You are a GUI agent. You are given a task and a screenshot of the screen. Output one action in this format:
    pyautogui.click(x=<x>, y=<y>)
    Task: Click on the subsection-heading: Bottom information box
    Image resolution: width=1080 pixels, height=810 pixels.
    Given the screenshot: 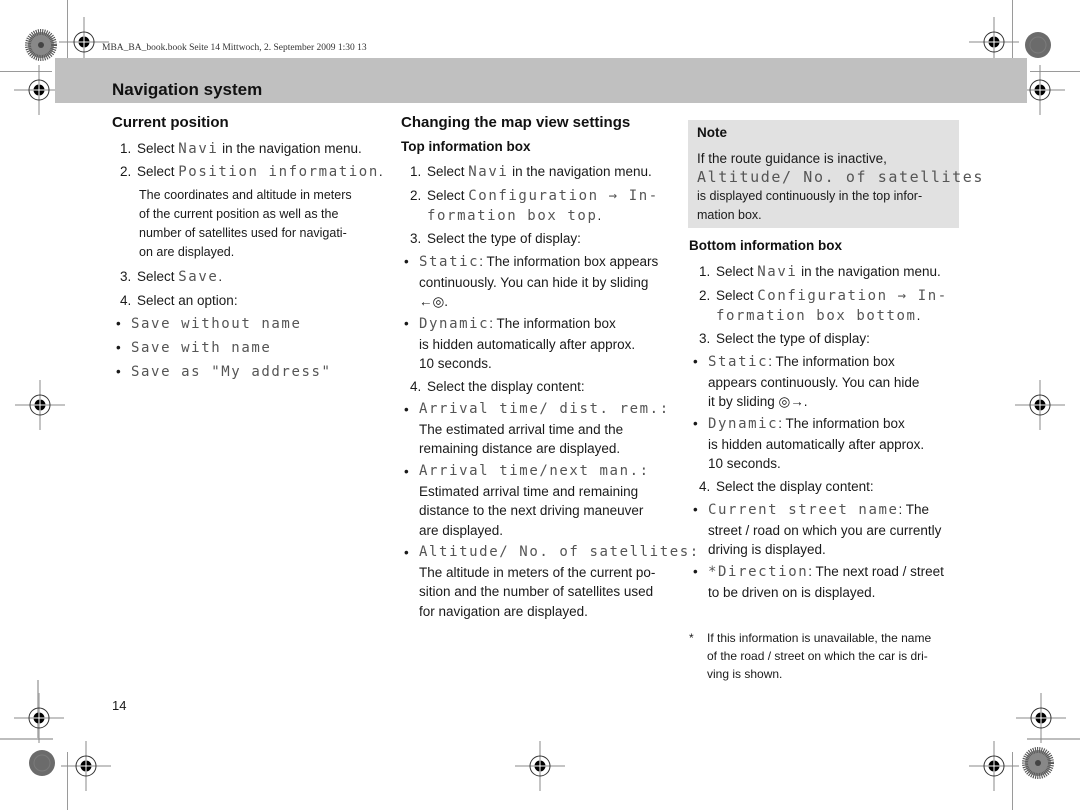 What is the action you would take?
    pyautogui.click(x=765, y=245)
    